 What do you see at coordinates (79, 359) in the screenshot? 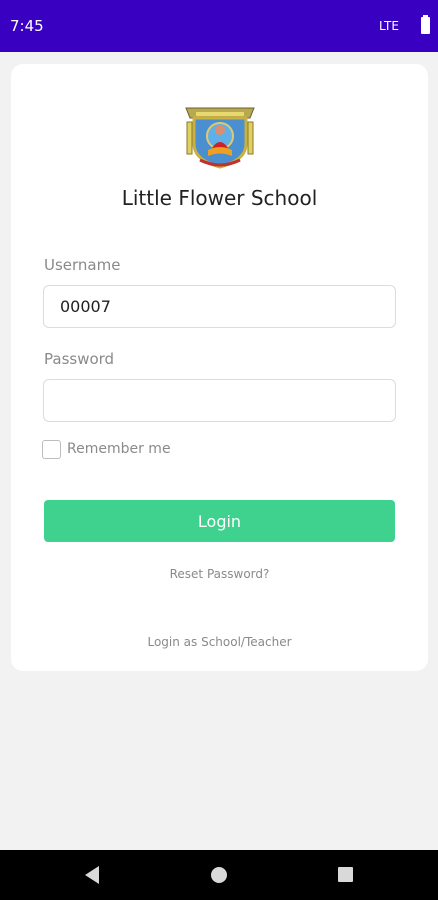
I see `password-label: Password` at bounding box center [79, 359].